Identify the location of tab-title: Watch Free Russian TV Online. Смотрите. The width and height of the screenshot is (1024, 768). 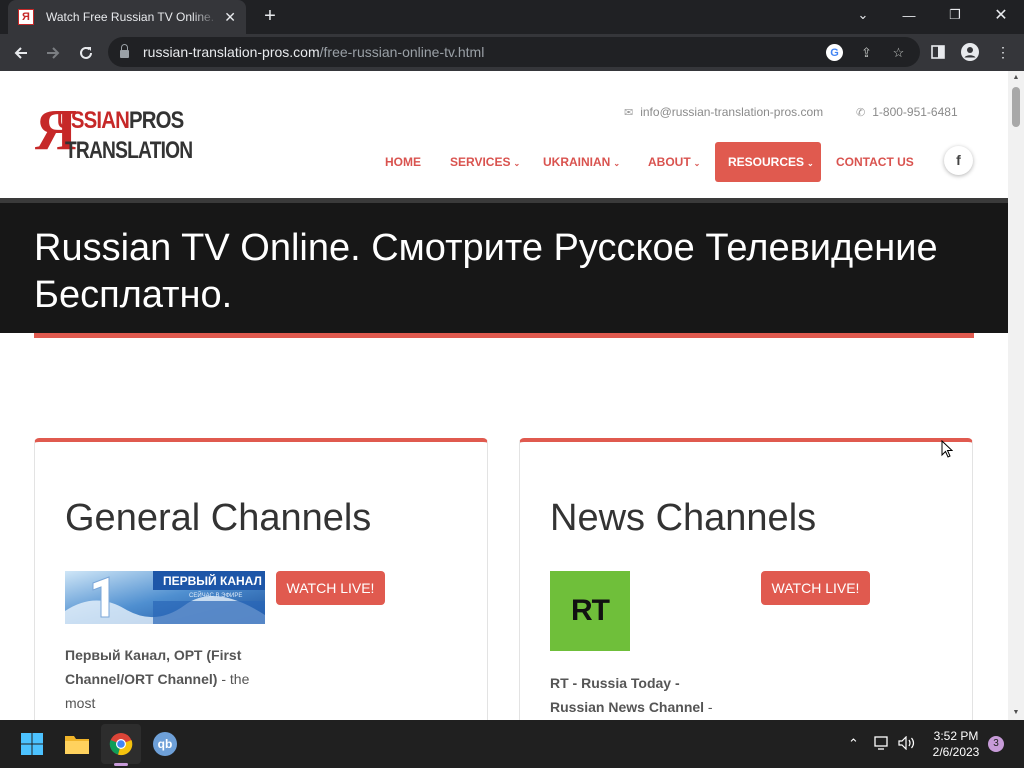
(132, 17).